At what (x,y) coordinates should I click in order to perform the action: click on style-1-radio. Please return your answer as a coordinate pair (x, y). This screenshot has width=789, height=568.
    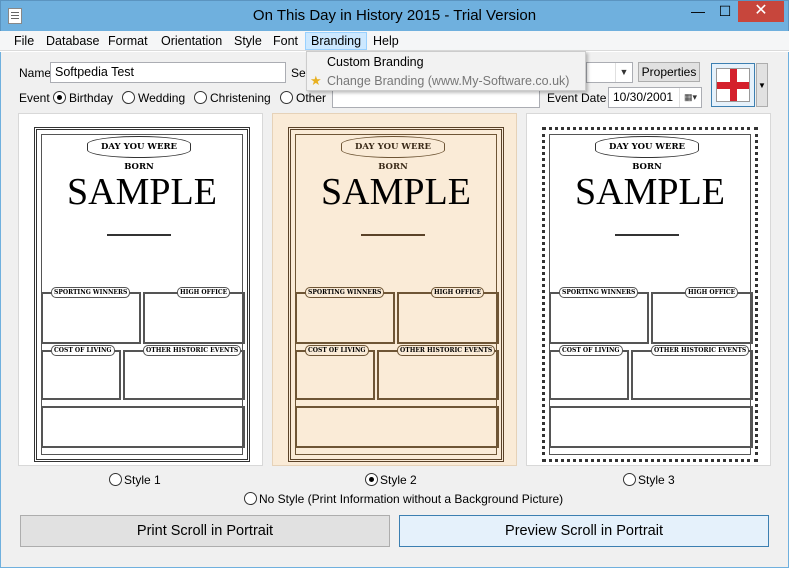
    Looking at the image, I should click on (115, 479).